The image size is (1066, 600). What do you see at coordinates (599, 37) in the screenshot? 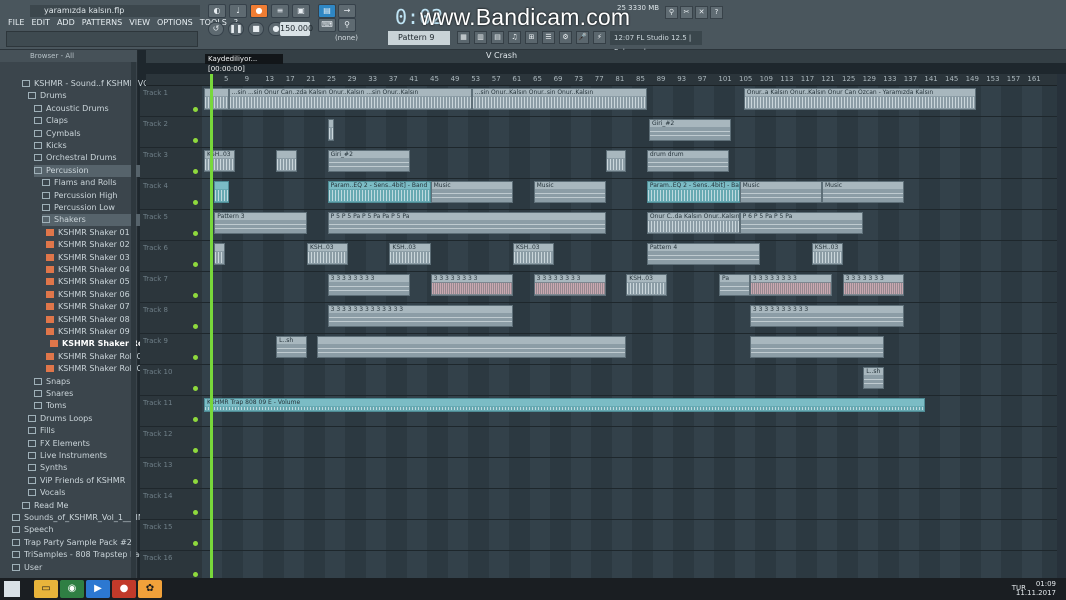
I see `plug-icon: ⚡` at bounding box center [599, 37].